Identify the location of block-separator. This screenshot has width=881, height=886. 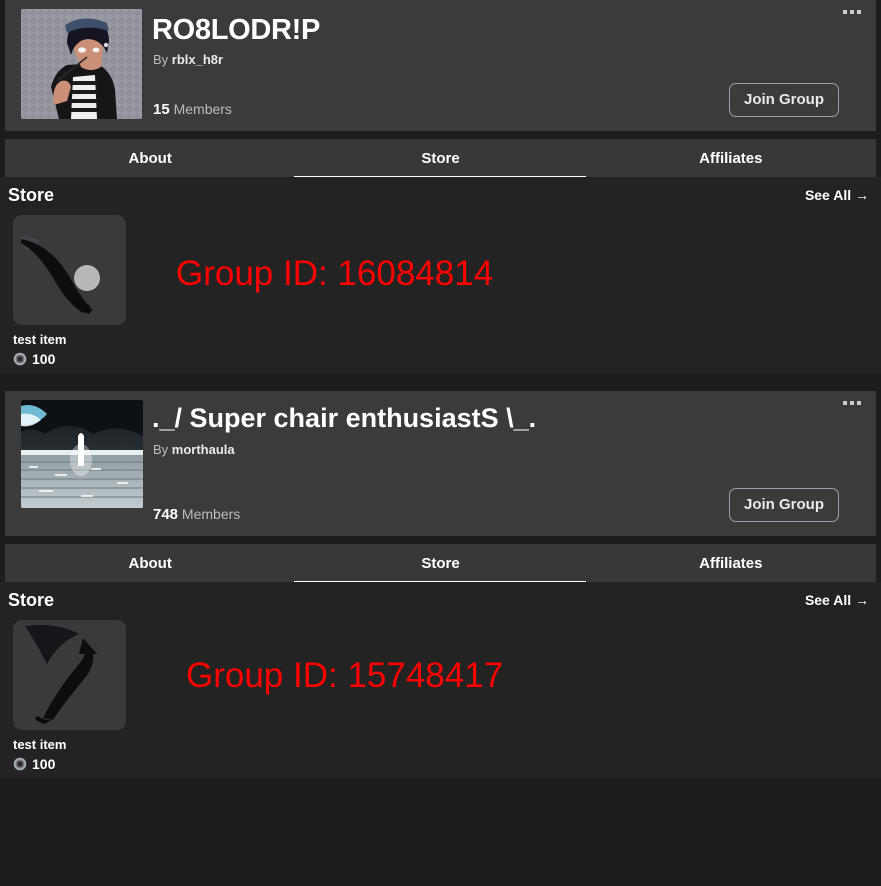
(440, 382).